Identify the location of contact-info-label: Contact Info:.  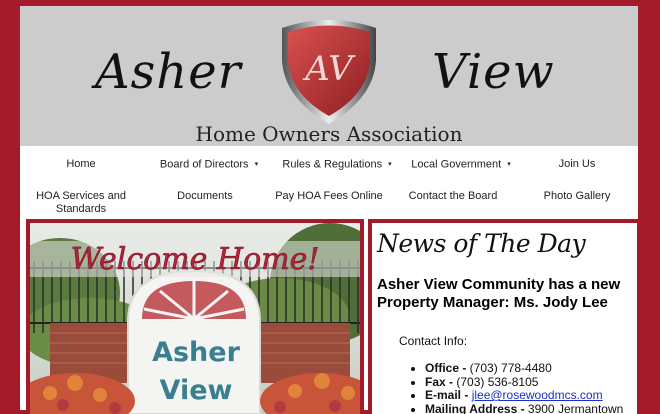
(515, 341).